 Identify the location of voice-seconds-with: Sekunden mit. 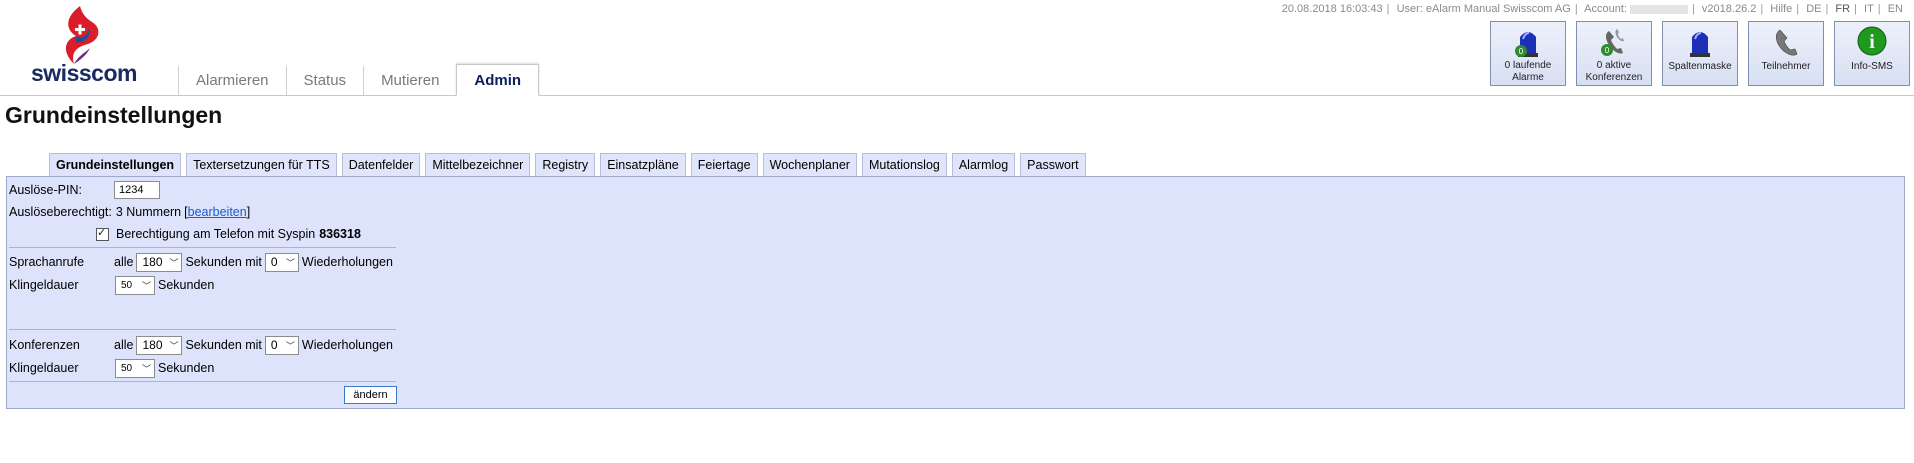
(223, 262).